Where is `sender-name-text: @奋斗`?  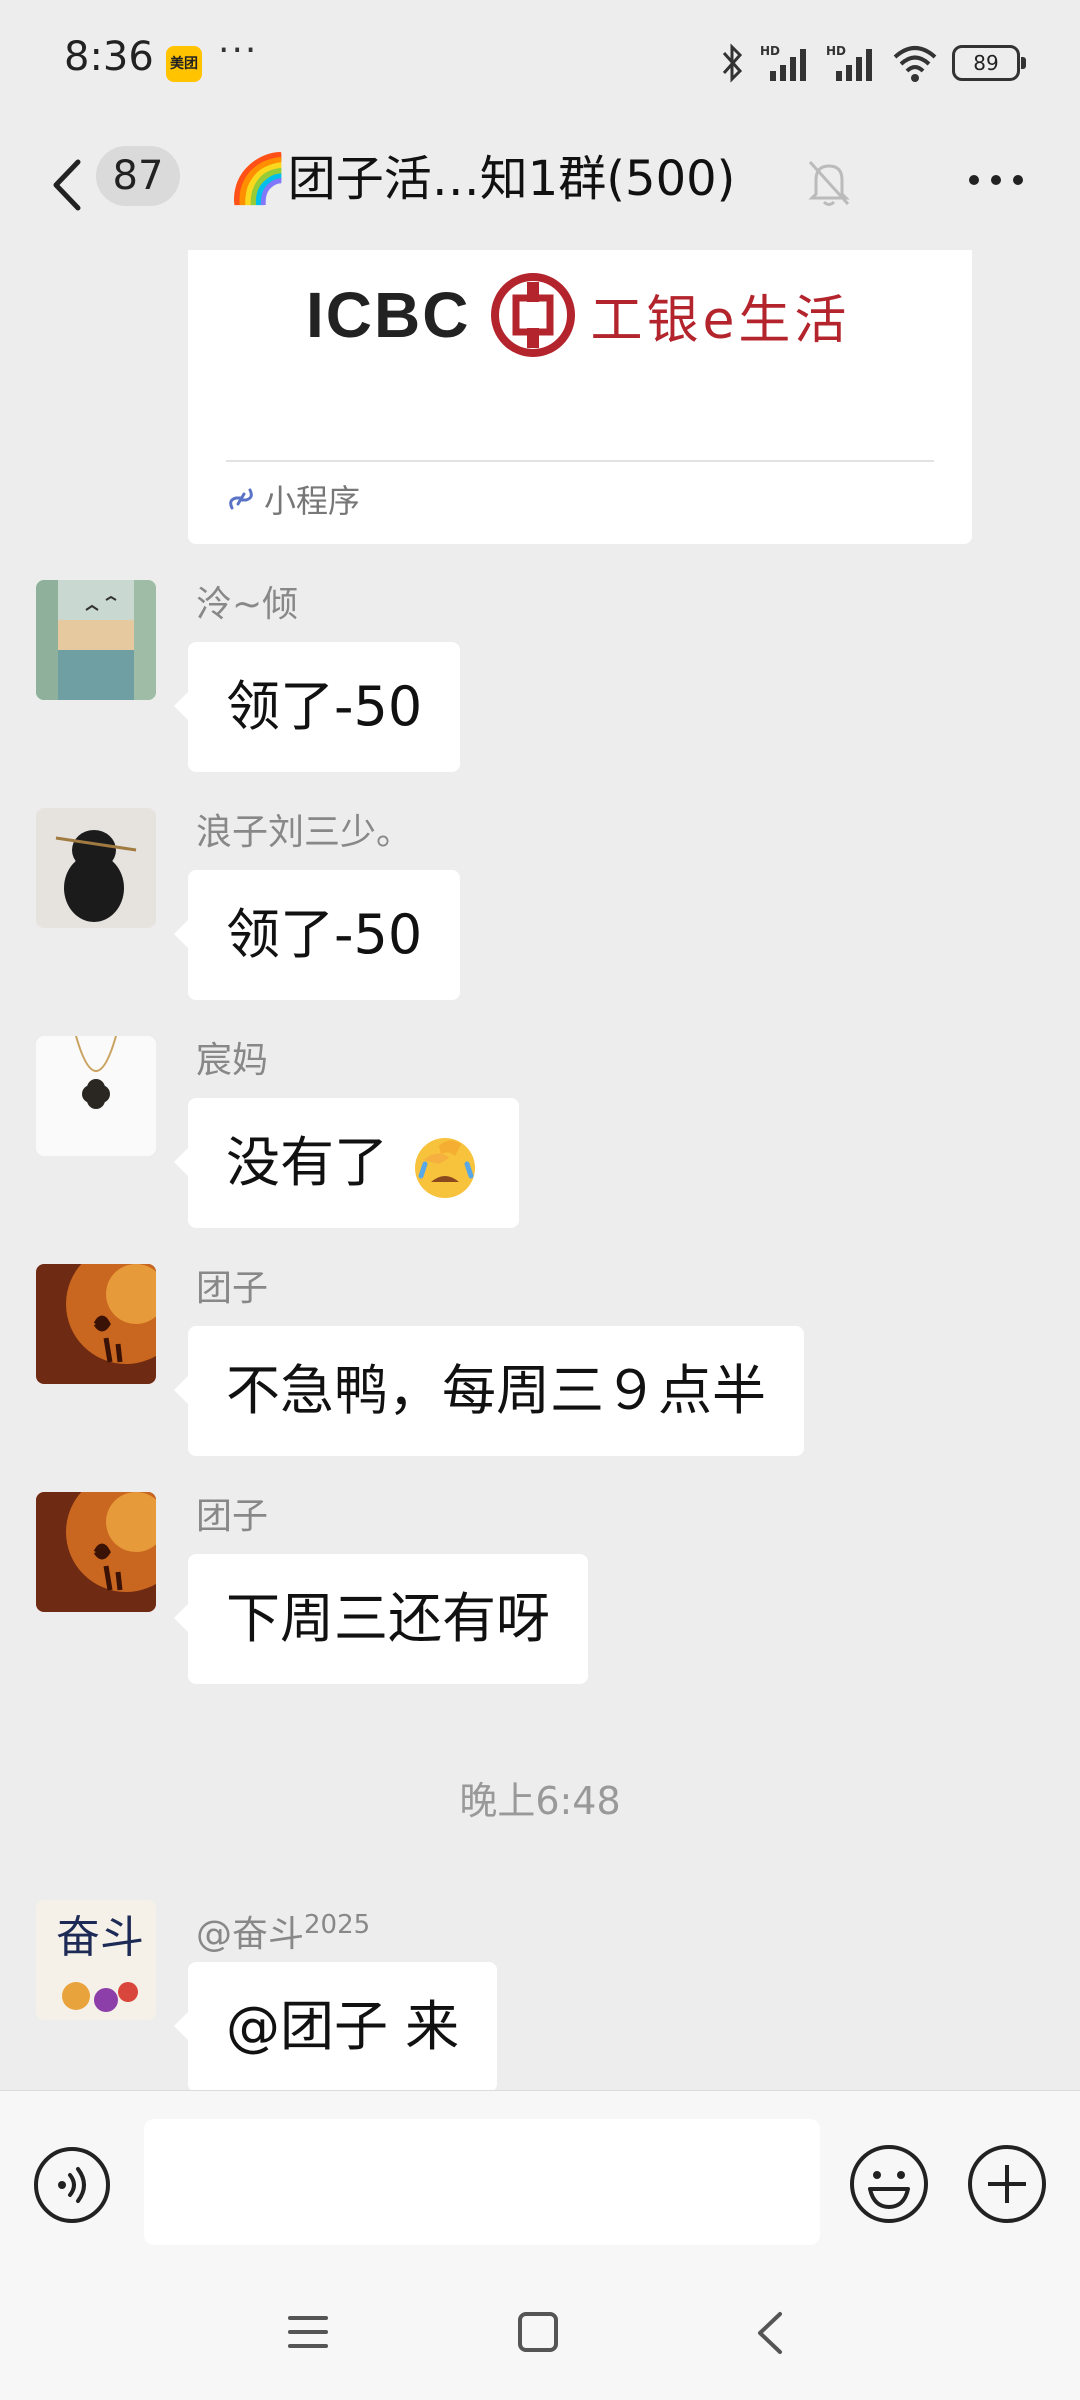
sender-name-text: @奋斗 is located at coordinates (250, 1934).